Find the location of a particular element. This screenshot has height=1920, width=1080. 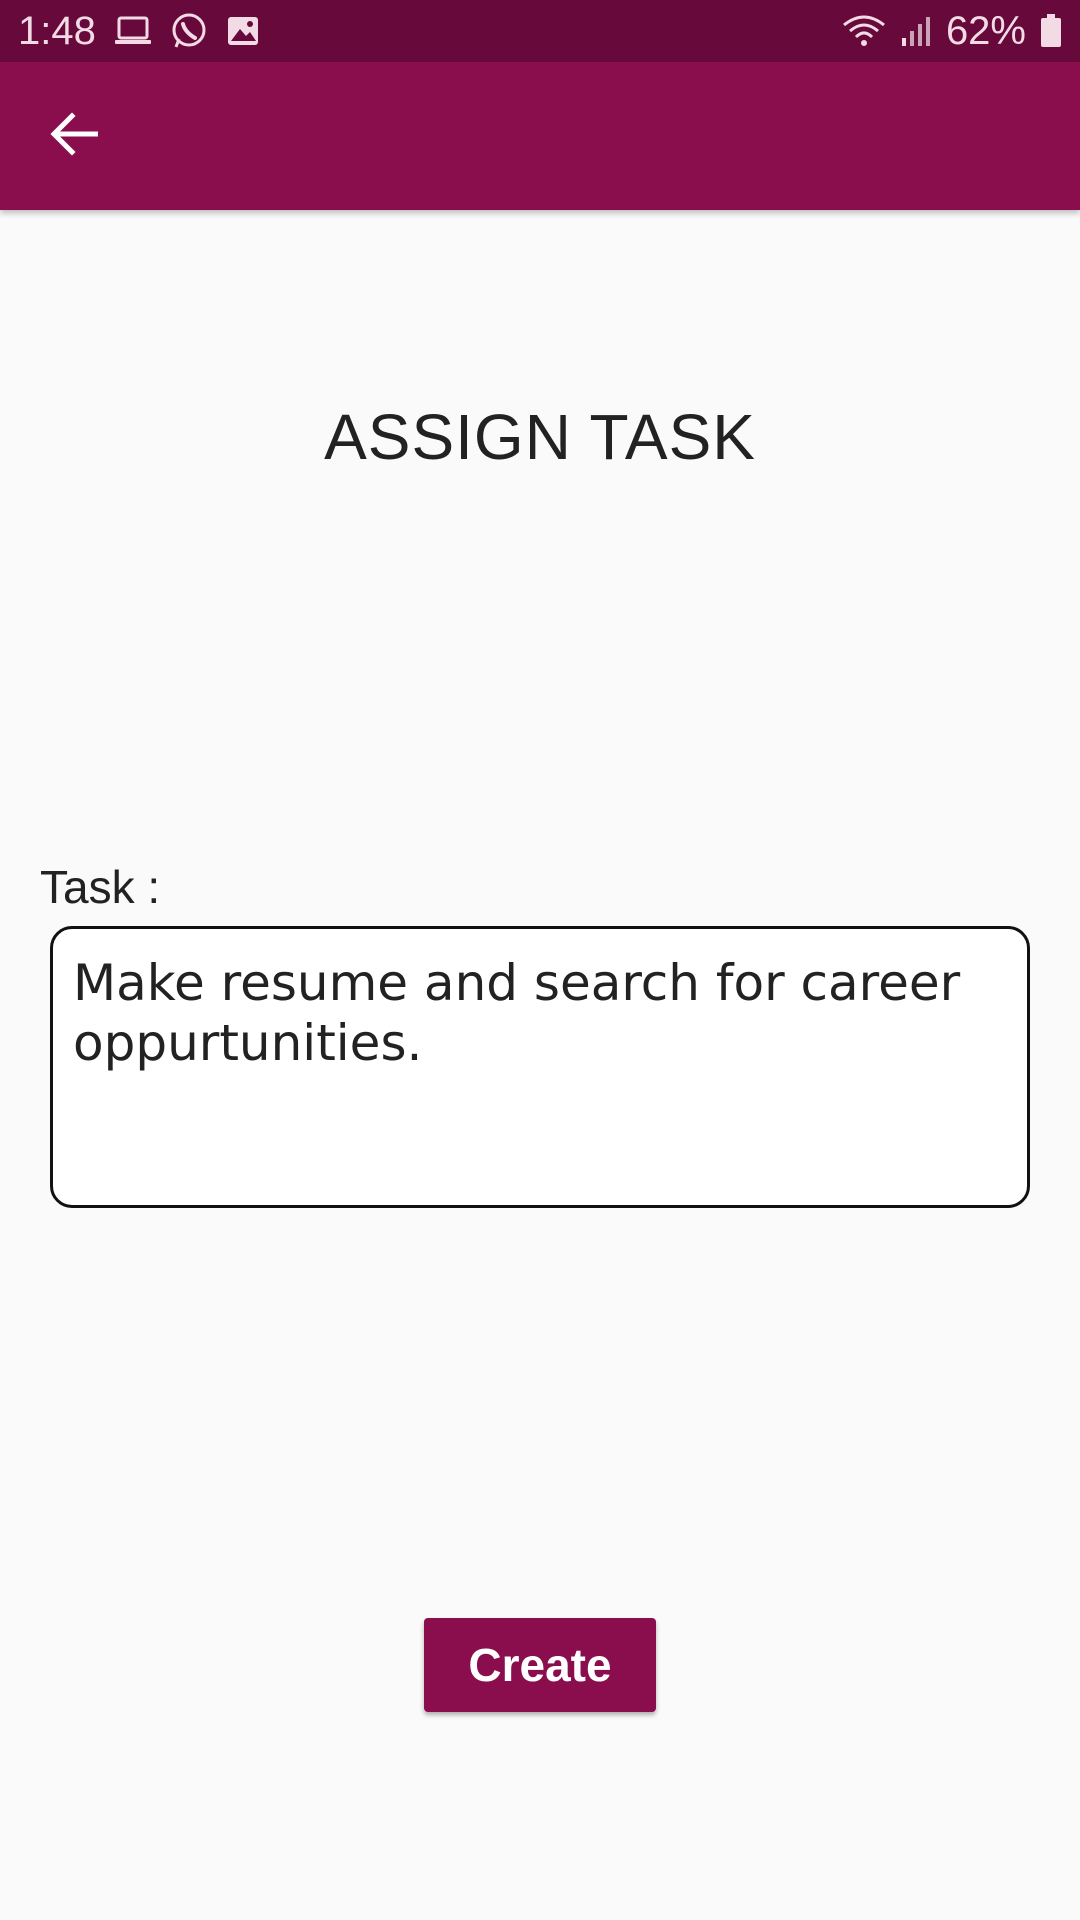

page-title: ASSIGN TASK is located at coordinates (540, 437).